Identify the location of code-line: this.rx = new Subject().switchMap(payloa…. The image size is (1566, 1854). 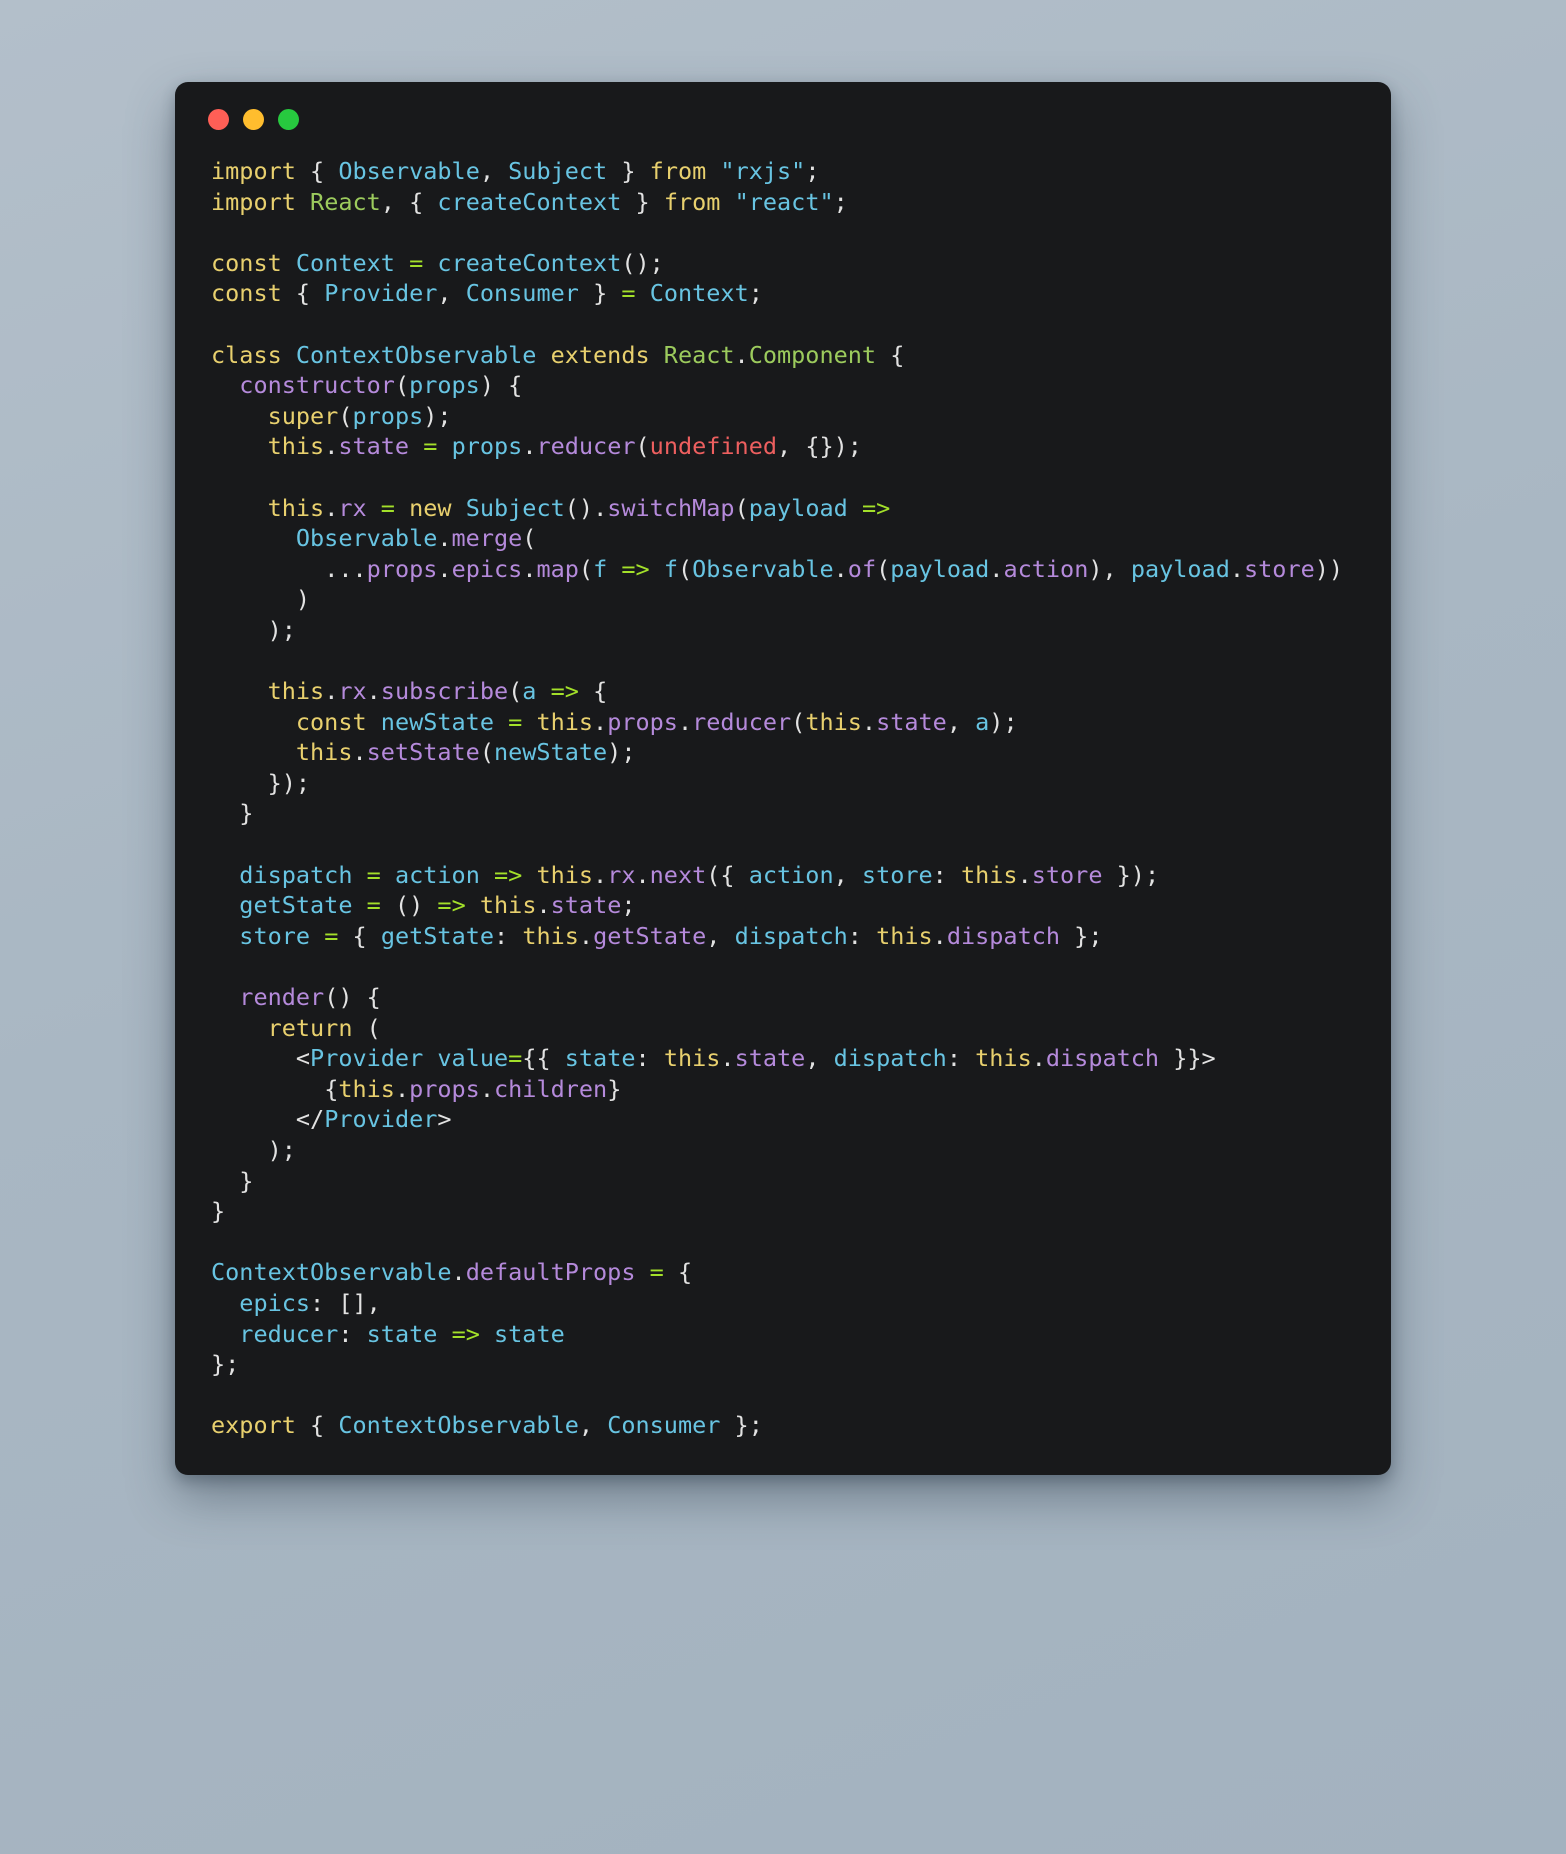
(579, 507).